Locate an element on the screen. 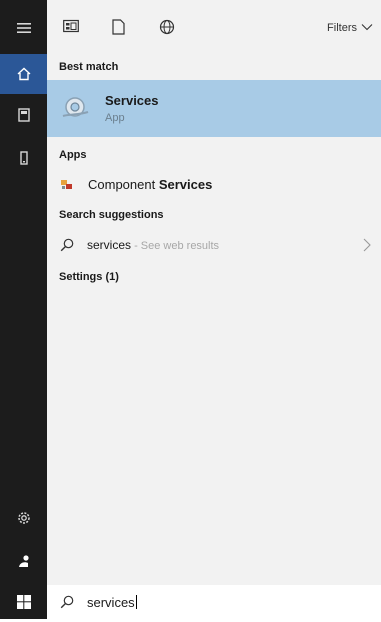 The height and width of the screenshot is (622, 381). menu-button is located at coordinates (23, 28).